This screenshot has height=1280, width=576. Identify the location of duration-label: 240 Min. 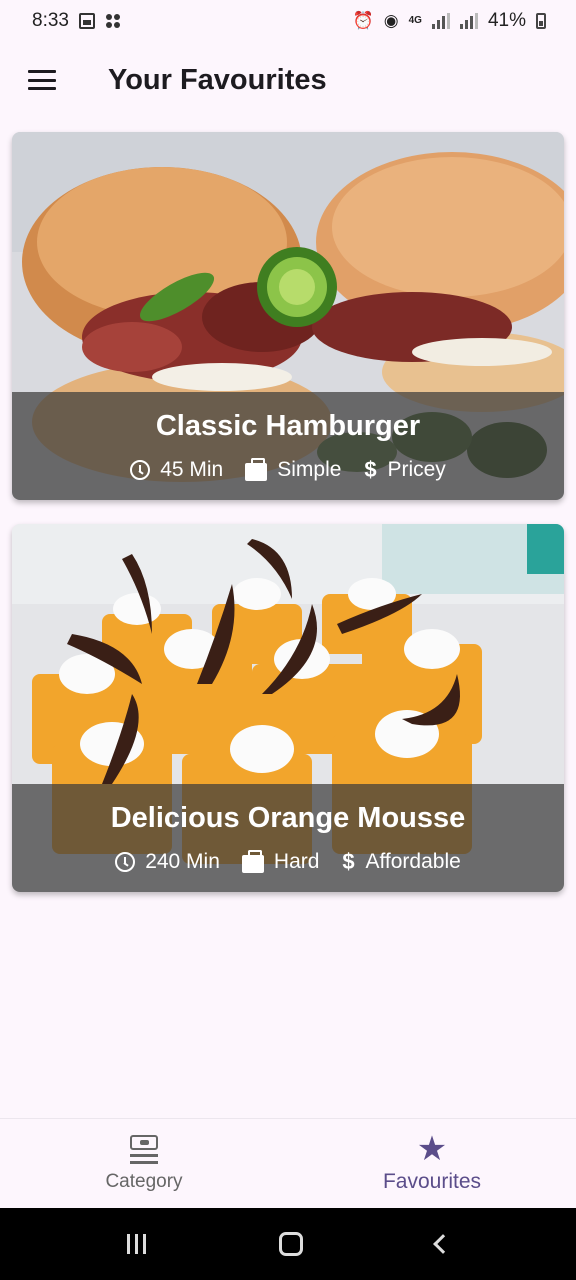
(182, 861).